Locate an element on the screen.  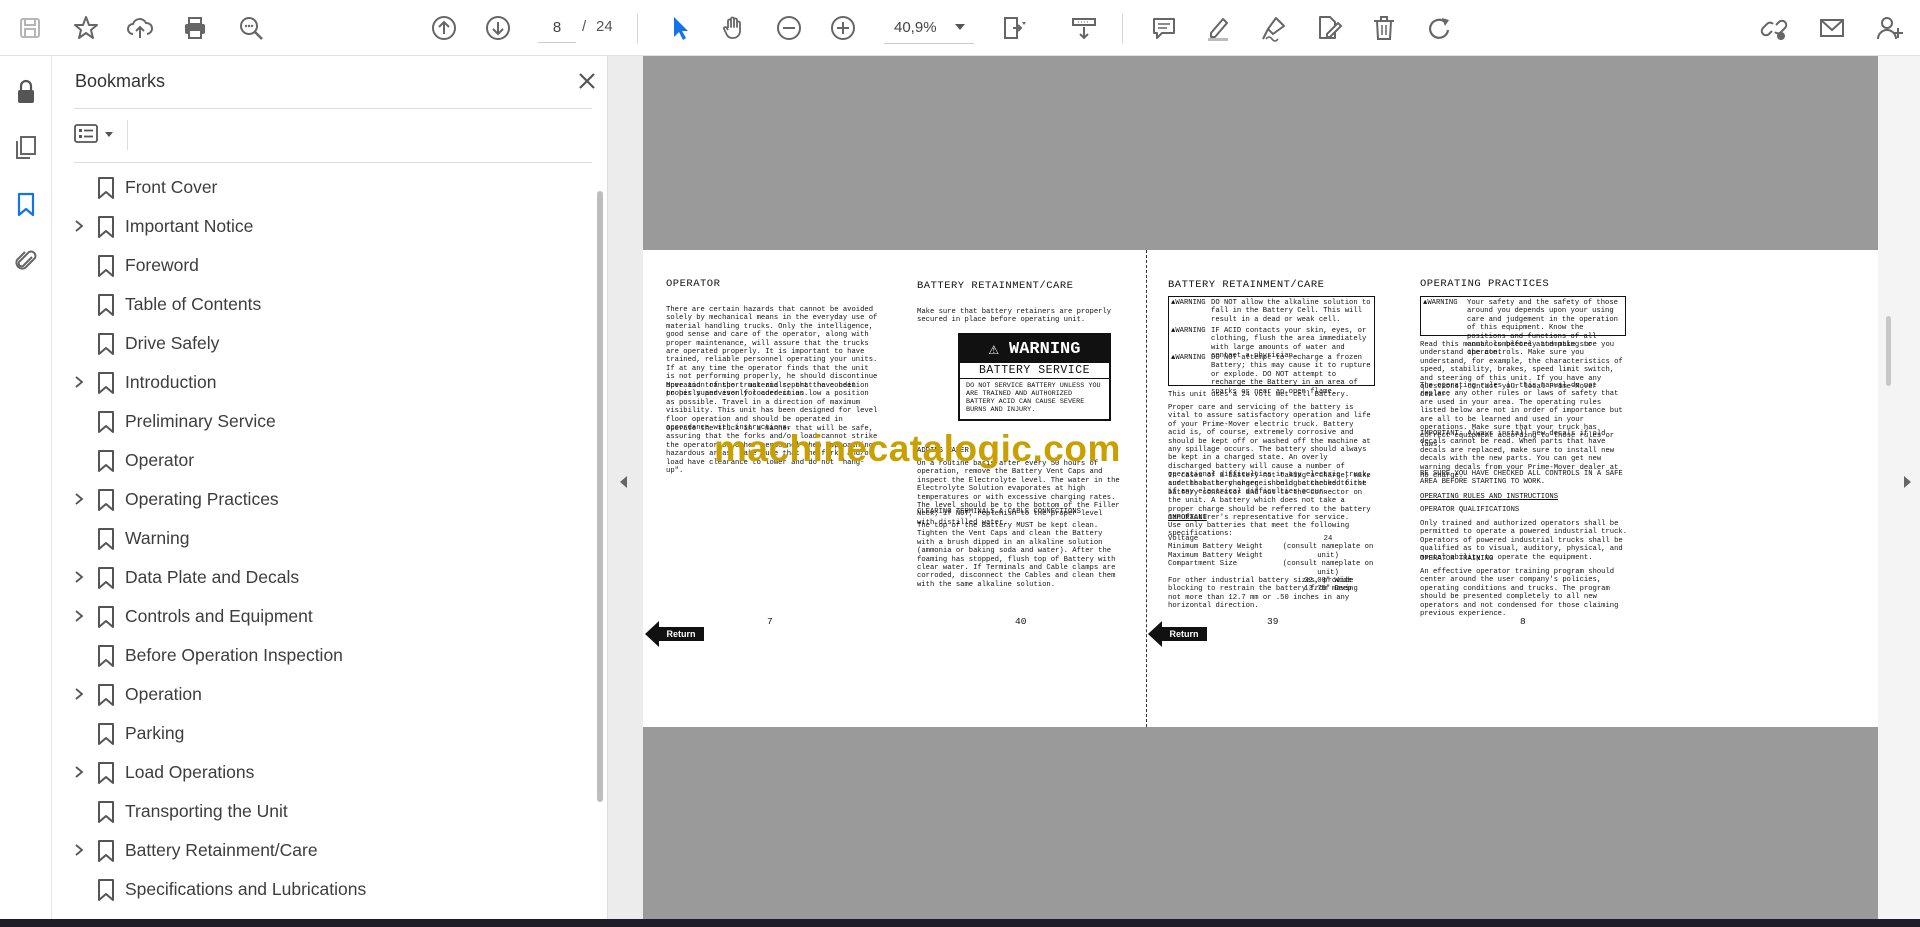
select-cursor-icon is located at coordinates (680, 28).